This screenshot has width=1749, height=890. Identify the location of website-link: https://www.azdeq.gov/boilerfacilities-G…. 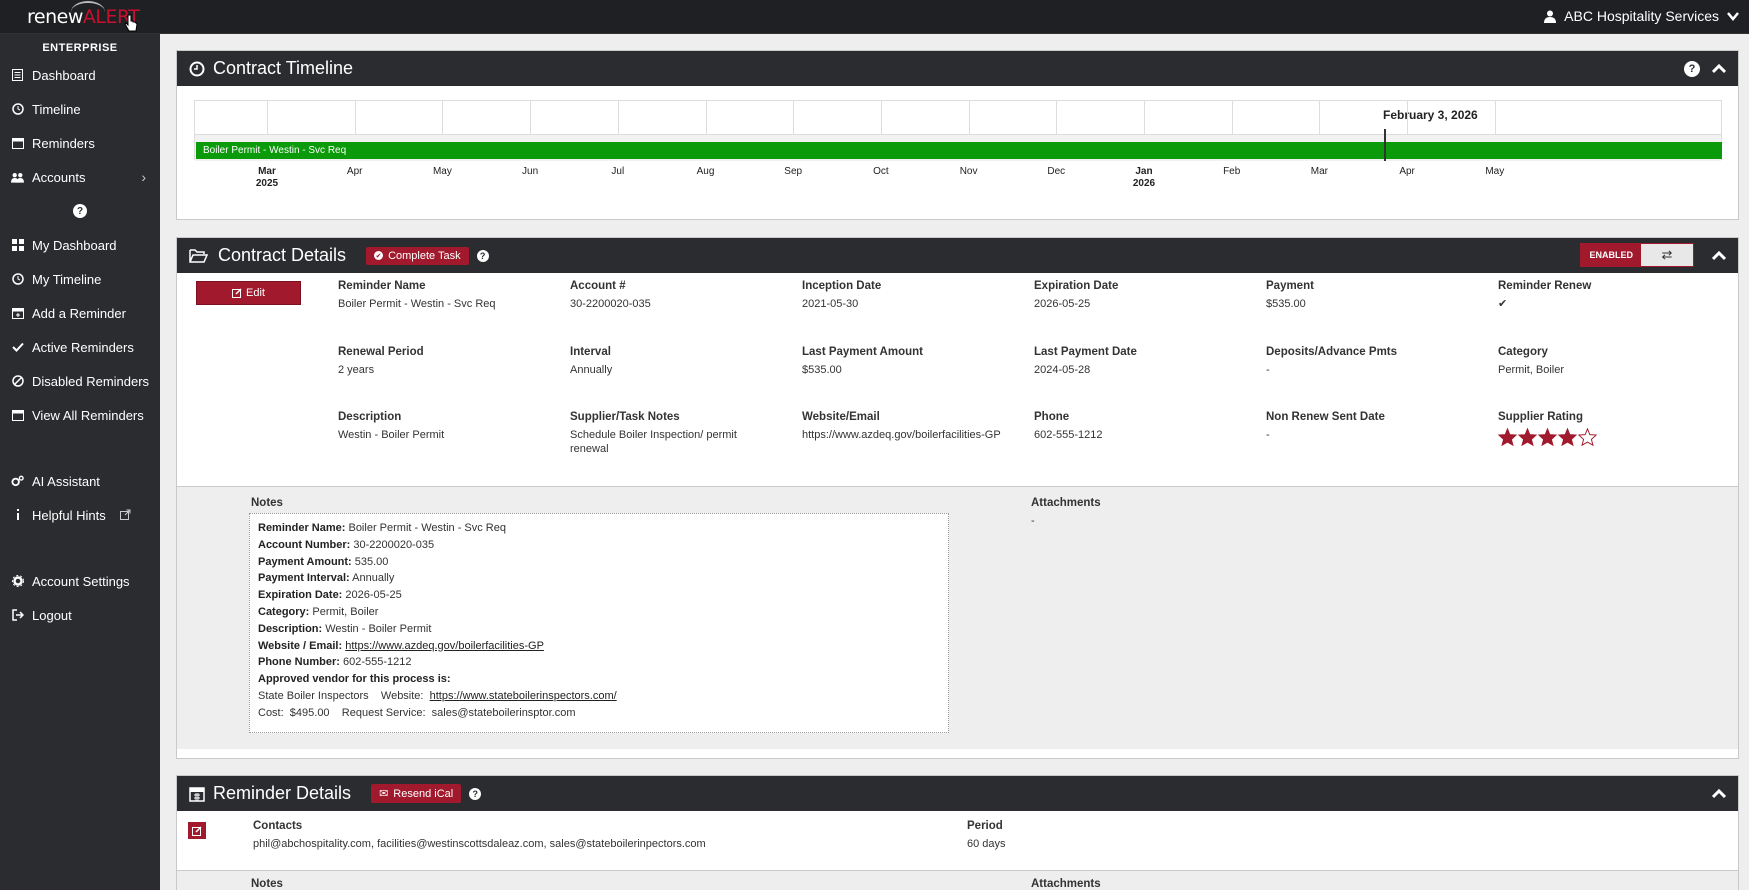
(444, 646).